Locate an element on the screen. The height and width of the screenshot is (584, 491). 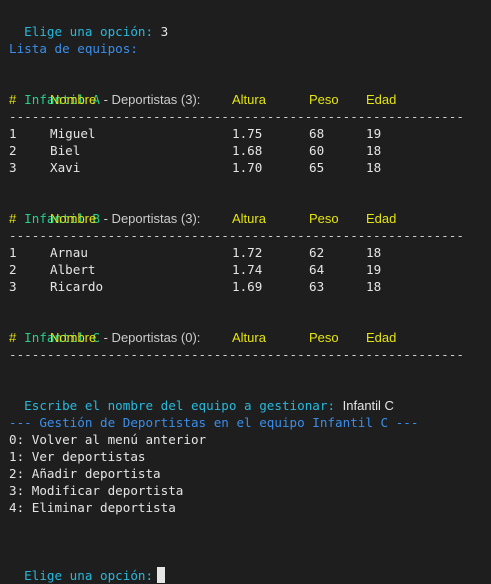
table-row: 3 Ricardo 1.69 63 18 is located at coordinates (239, 286).